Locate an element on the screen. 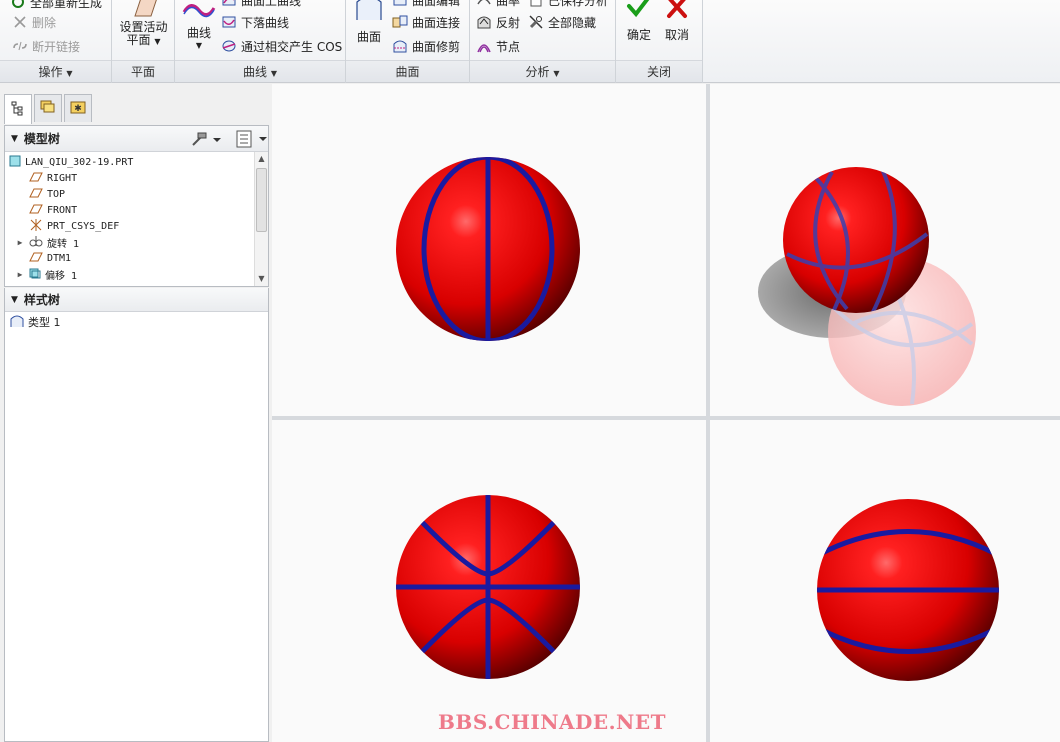 This screenshot has height=742, width=1060. curves-group: 曲线 ▼ 曲面上曲线 下落曲线 通过相交产生 COS 曲线 ▼ is located at coordinates (260, 41).